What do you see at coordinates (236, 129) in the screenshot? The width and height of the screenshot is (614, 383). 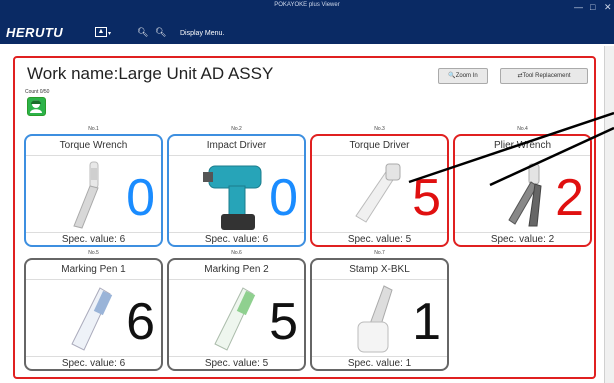 I see `tool-number: No.2` at bounding box center [236, 129].